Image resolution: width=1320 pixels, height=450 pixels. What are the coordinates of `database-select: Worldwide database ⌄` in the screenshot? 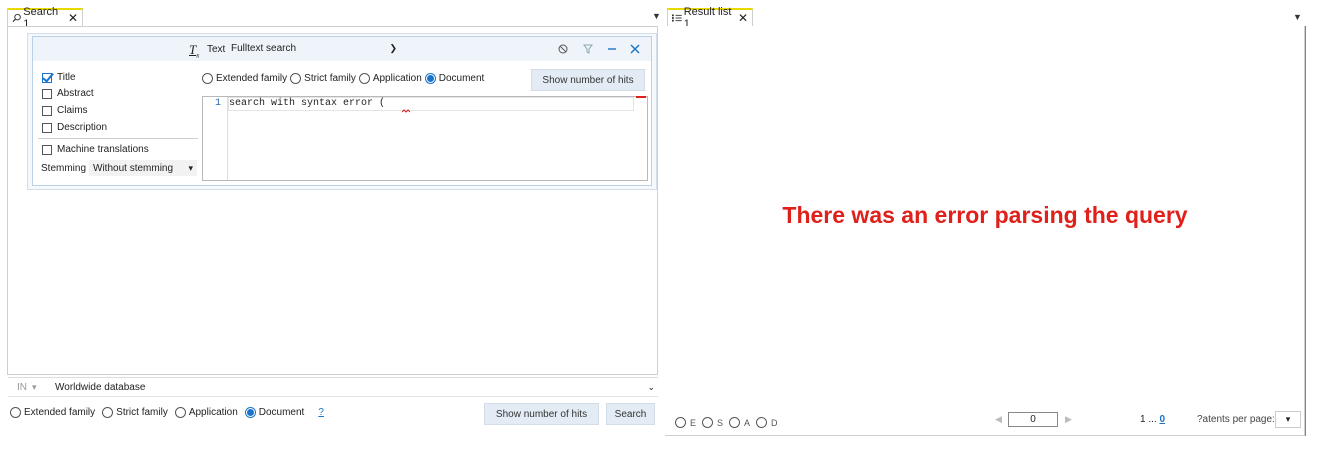 It's located at (355, 387).